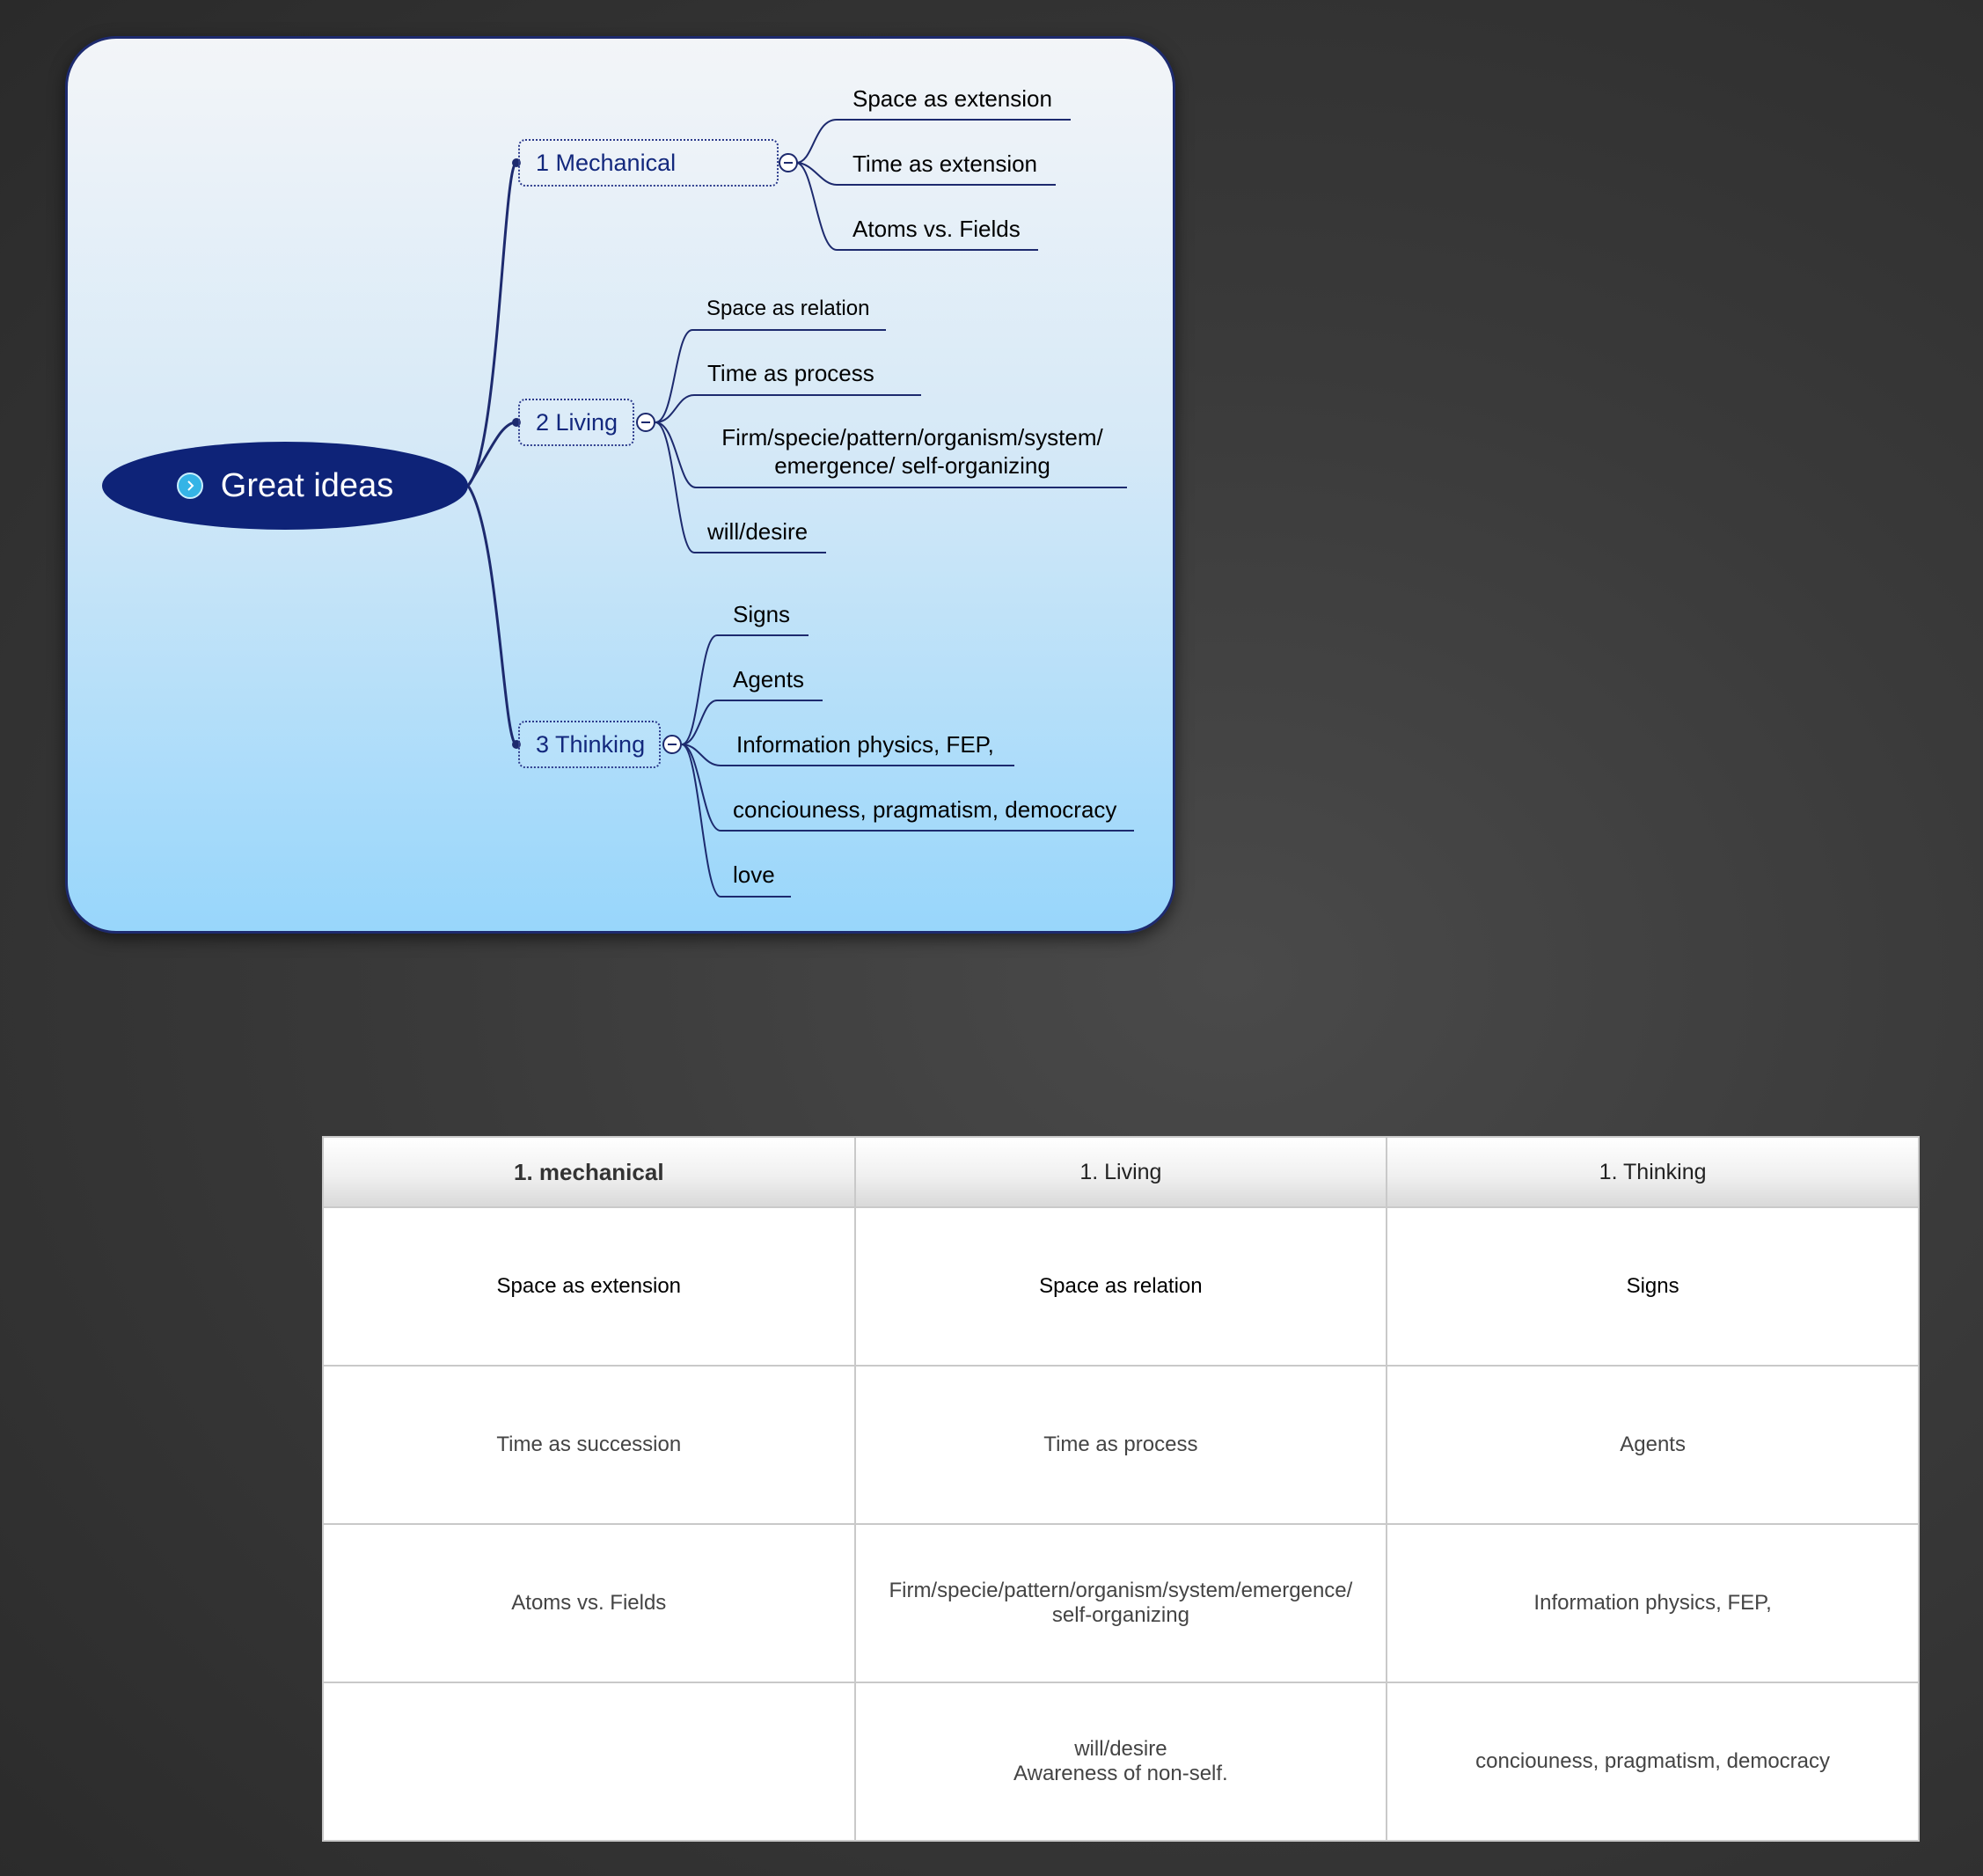  I want to click on subtopic-time-as-process: Time as process, so click(790, 373).